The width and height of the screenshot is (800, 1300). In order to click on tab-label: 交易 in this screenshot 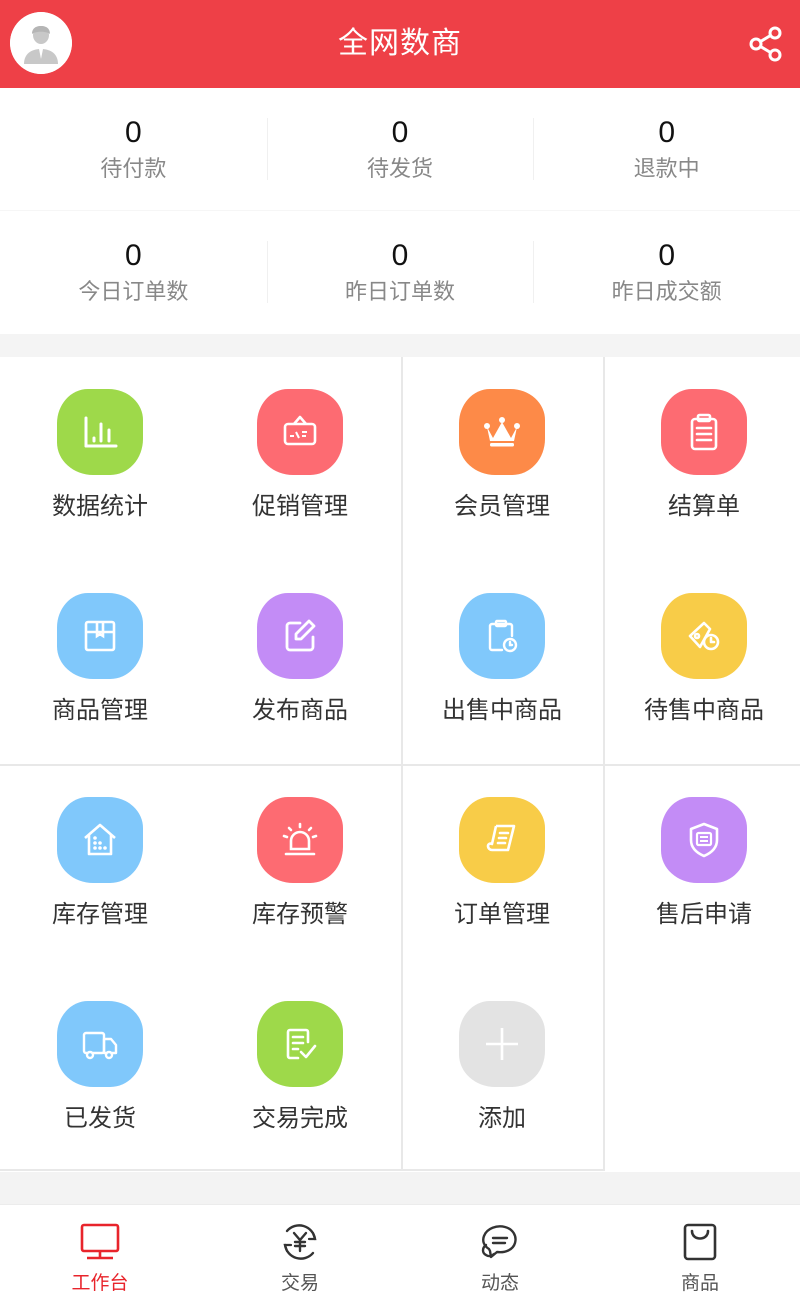, I will do `click(299, 1283)`.